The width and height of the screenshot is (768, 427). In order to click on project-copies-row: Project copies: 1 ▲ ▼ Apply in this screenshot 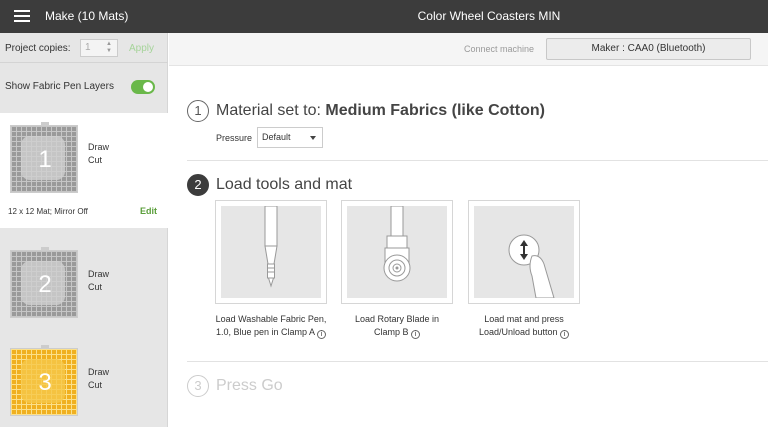, I will do `click(84, 48)`.